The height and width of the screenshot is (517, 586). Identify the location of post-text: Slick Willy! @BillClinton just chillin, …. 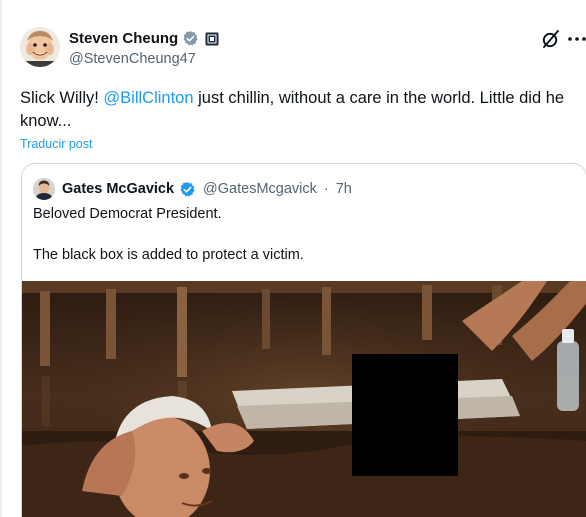
(301, 110).